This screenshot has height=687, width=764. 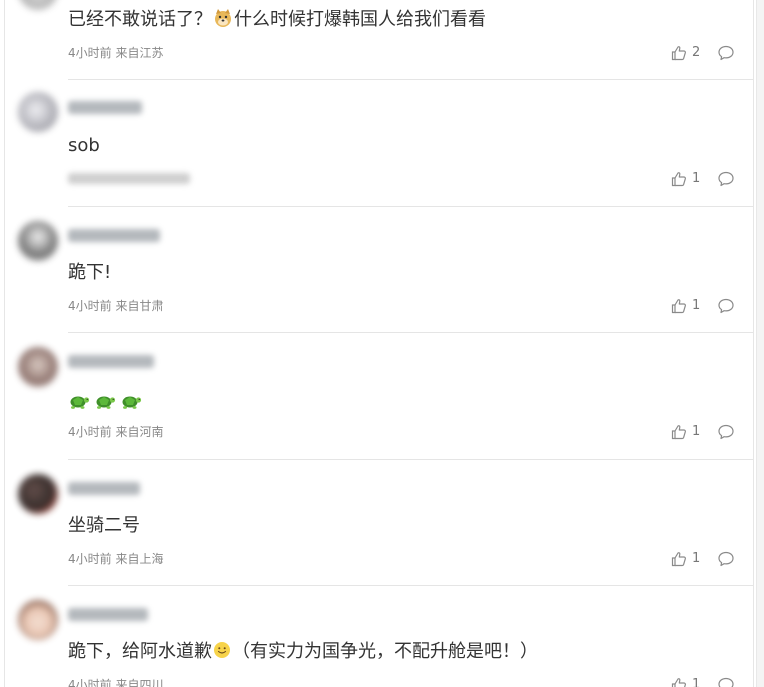 I want to click on comment-text: sob, so click(x=84, y=145).